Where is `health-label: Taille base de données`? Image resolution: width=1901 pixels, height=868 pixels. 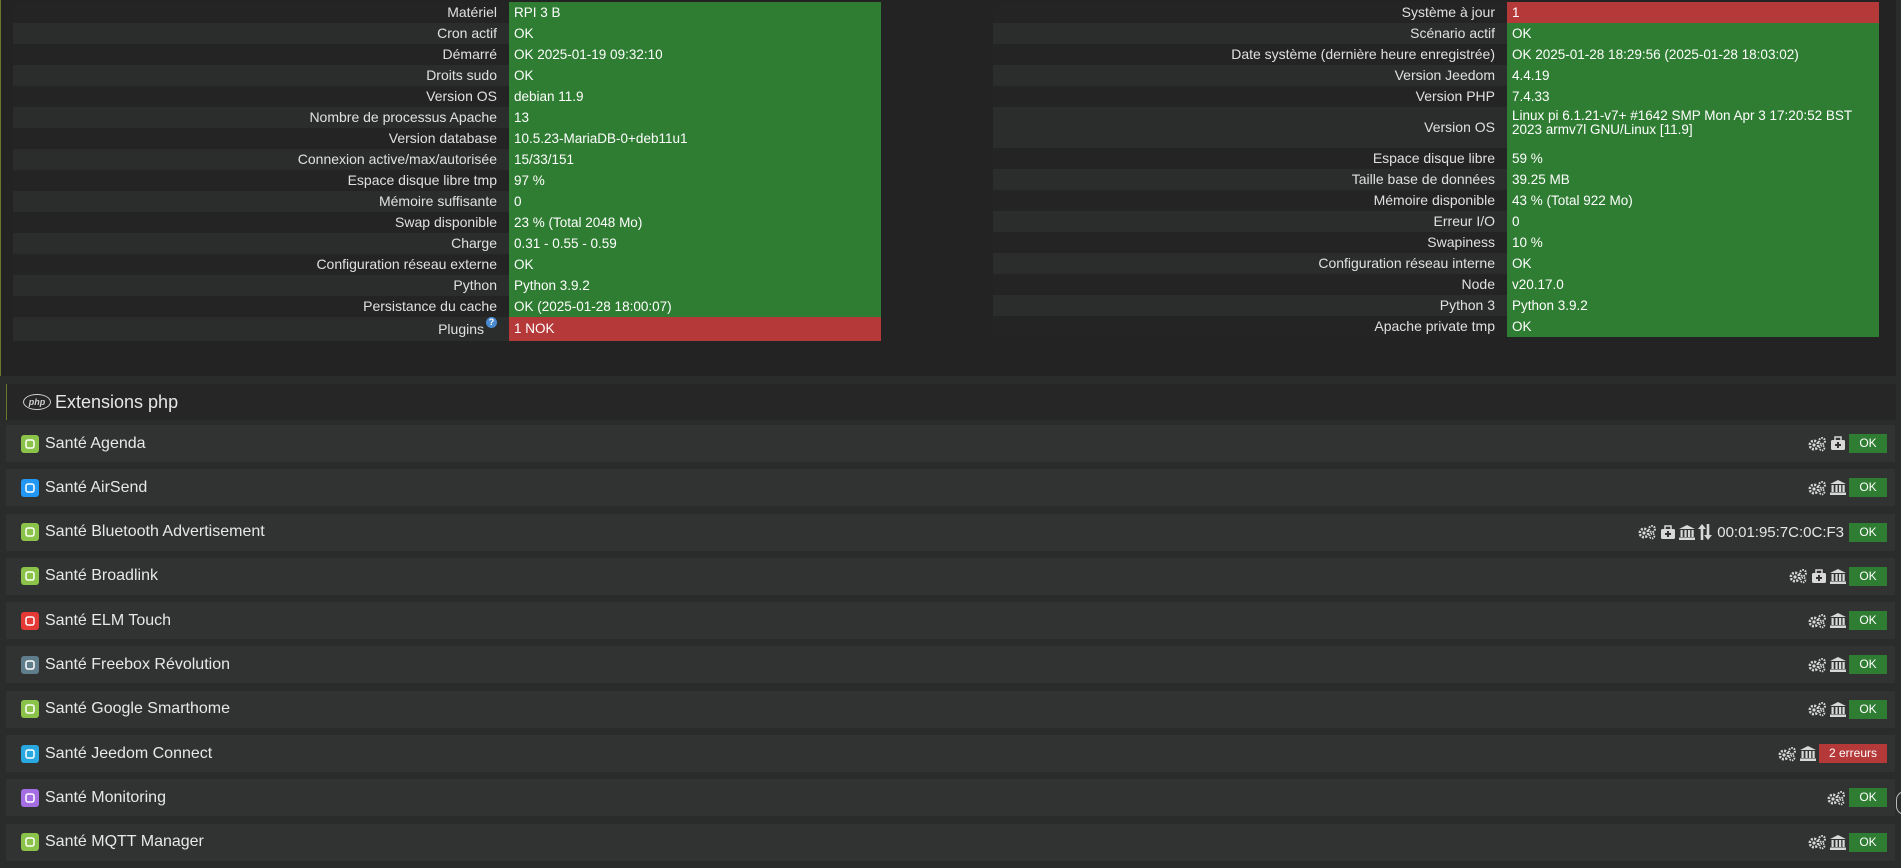
health-label: Taille base de données is located at coordinates (1250, 179).